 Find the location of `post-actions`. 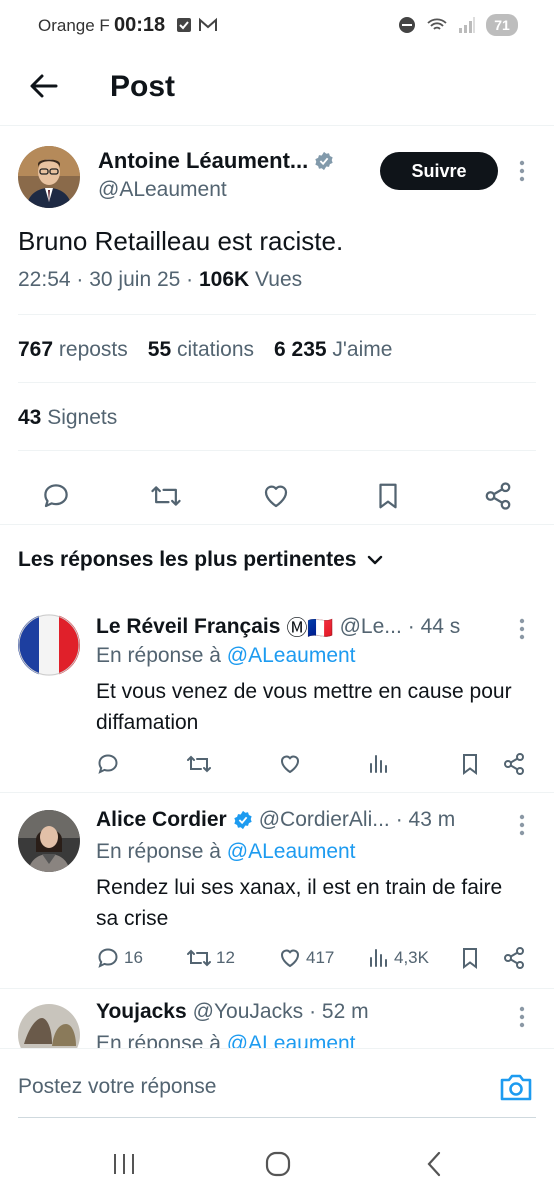

post-actions is located at coordinates (277, 496).